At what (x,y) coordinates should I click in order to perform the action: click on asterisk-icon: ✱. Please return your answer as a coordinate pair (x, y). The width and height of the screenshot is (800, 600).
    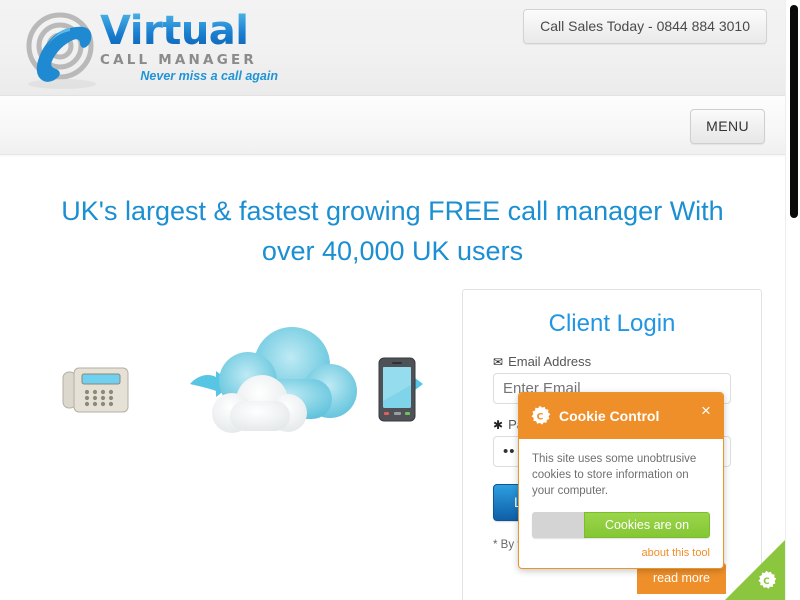
    Looking at the image, I should click on (498, 424).